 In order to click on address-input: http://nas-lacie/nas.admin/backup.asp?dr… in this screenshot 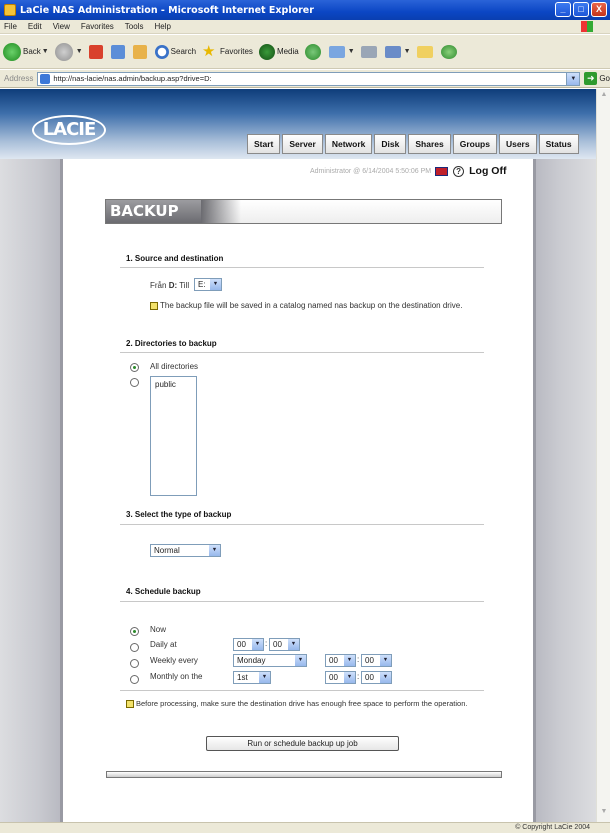, I will do `click(309, 78)`.